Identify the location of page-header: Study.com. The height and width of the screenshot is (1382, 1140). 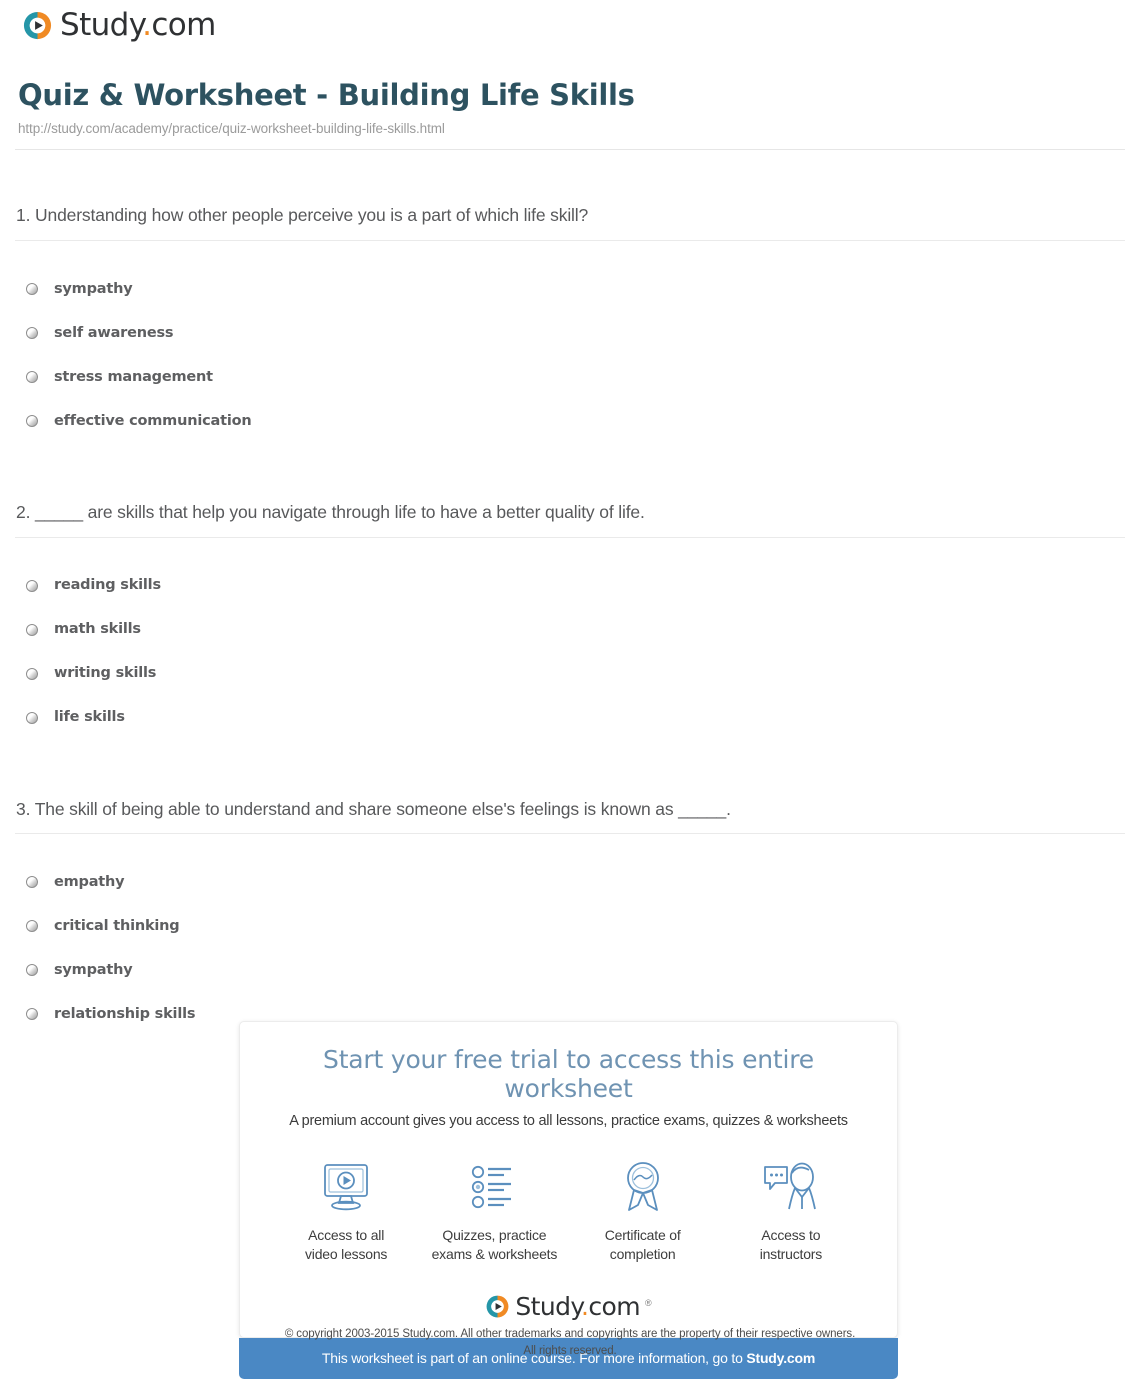
(570, 29).